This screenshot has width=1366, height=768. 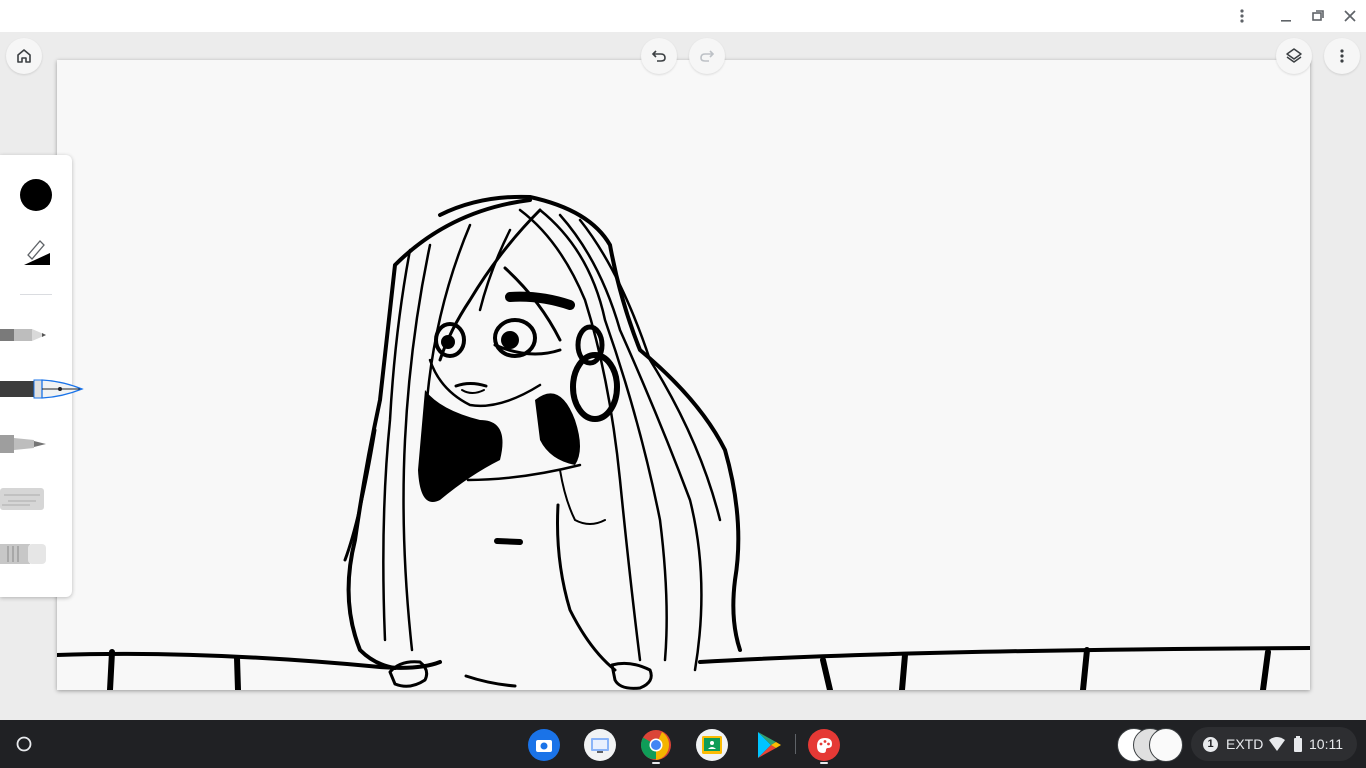 I want to click on minimize-icon, so click(x=1286, y=21).